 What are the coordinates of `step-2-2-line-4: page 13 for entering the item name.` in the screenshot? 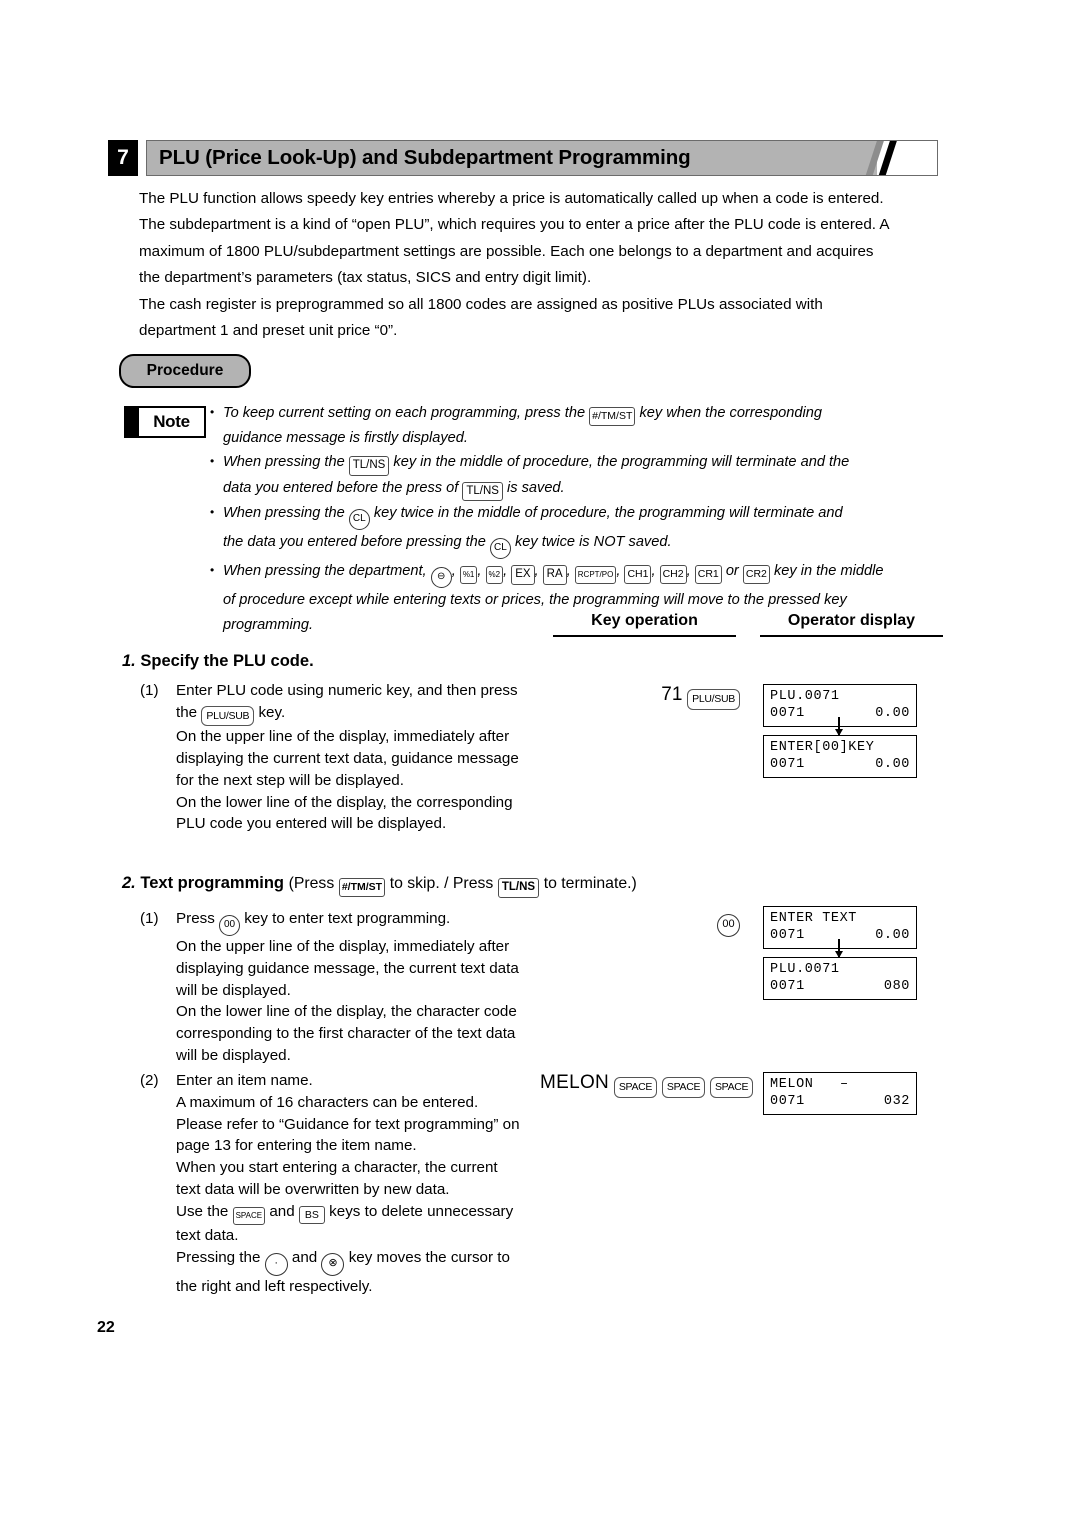 It's located at (296, 1146).